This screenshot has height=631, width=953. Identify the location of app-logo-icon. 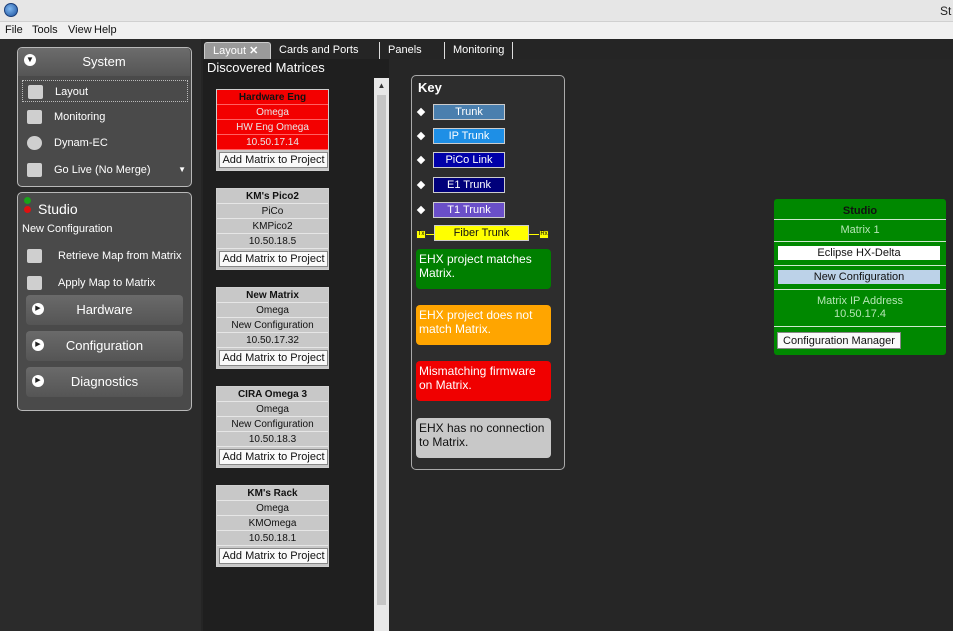
(11, 10).